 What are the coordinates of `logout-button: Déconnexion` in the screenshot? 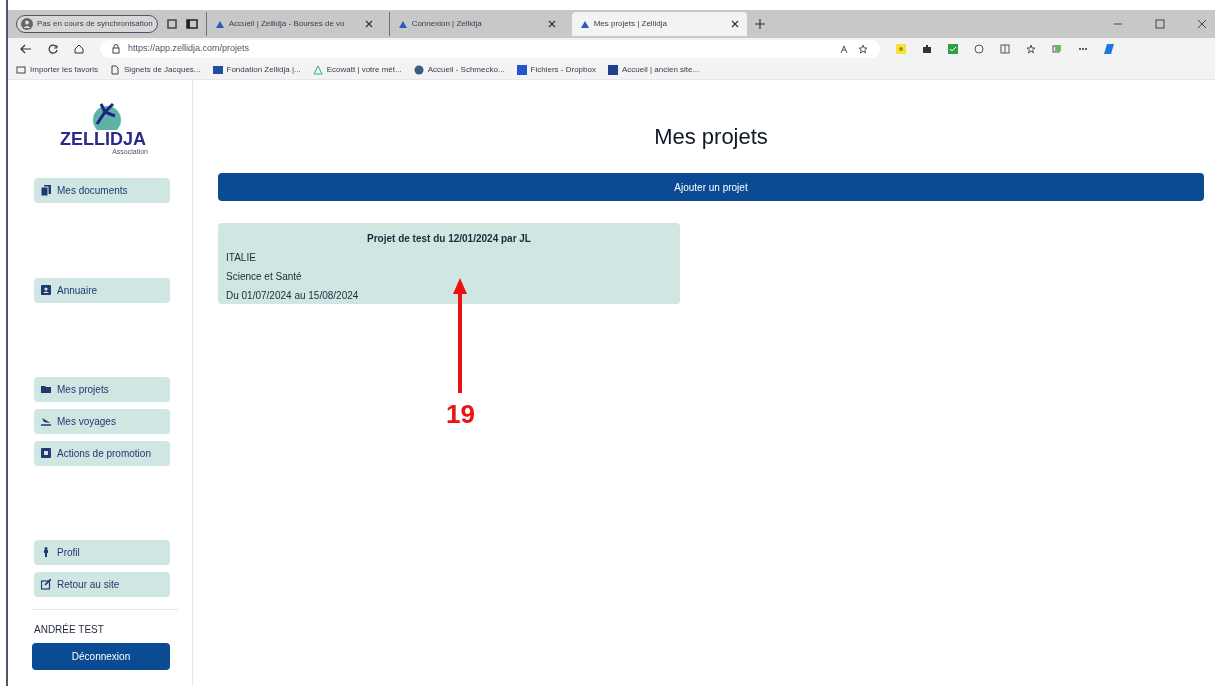 It's located at (101, 656).